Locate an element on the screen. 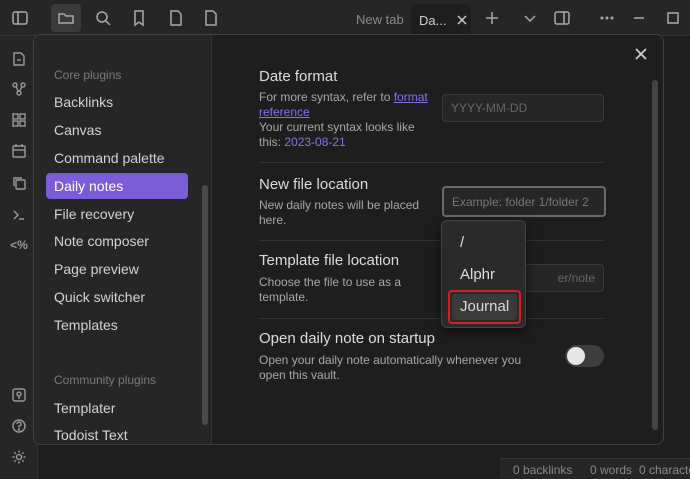 This screenshot has height=479, width=690. new-file-location-description: New daily notes will be placed here. is located at coordinates (339, 212).